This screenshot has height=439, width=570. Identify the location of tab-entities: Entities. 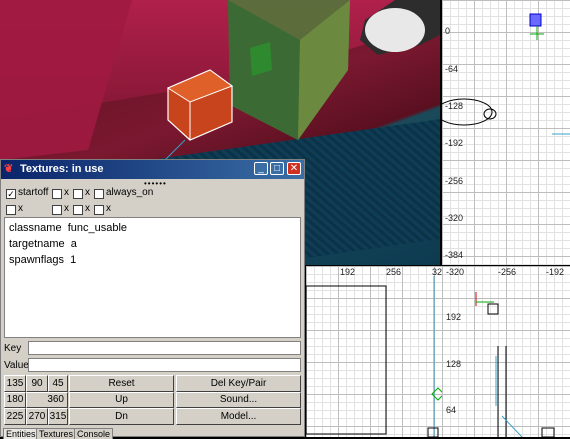
(21, 433).